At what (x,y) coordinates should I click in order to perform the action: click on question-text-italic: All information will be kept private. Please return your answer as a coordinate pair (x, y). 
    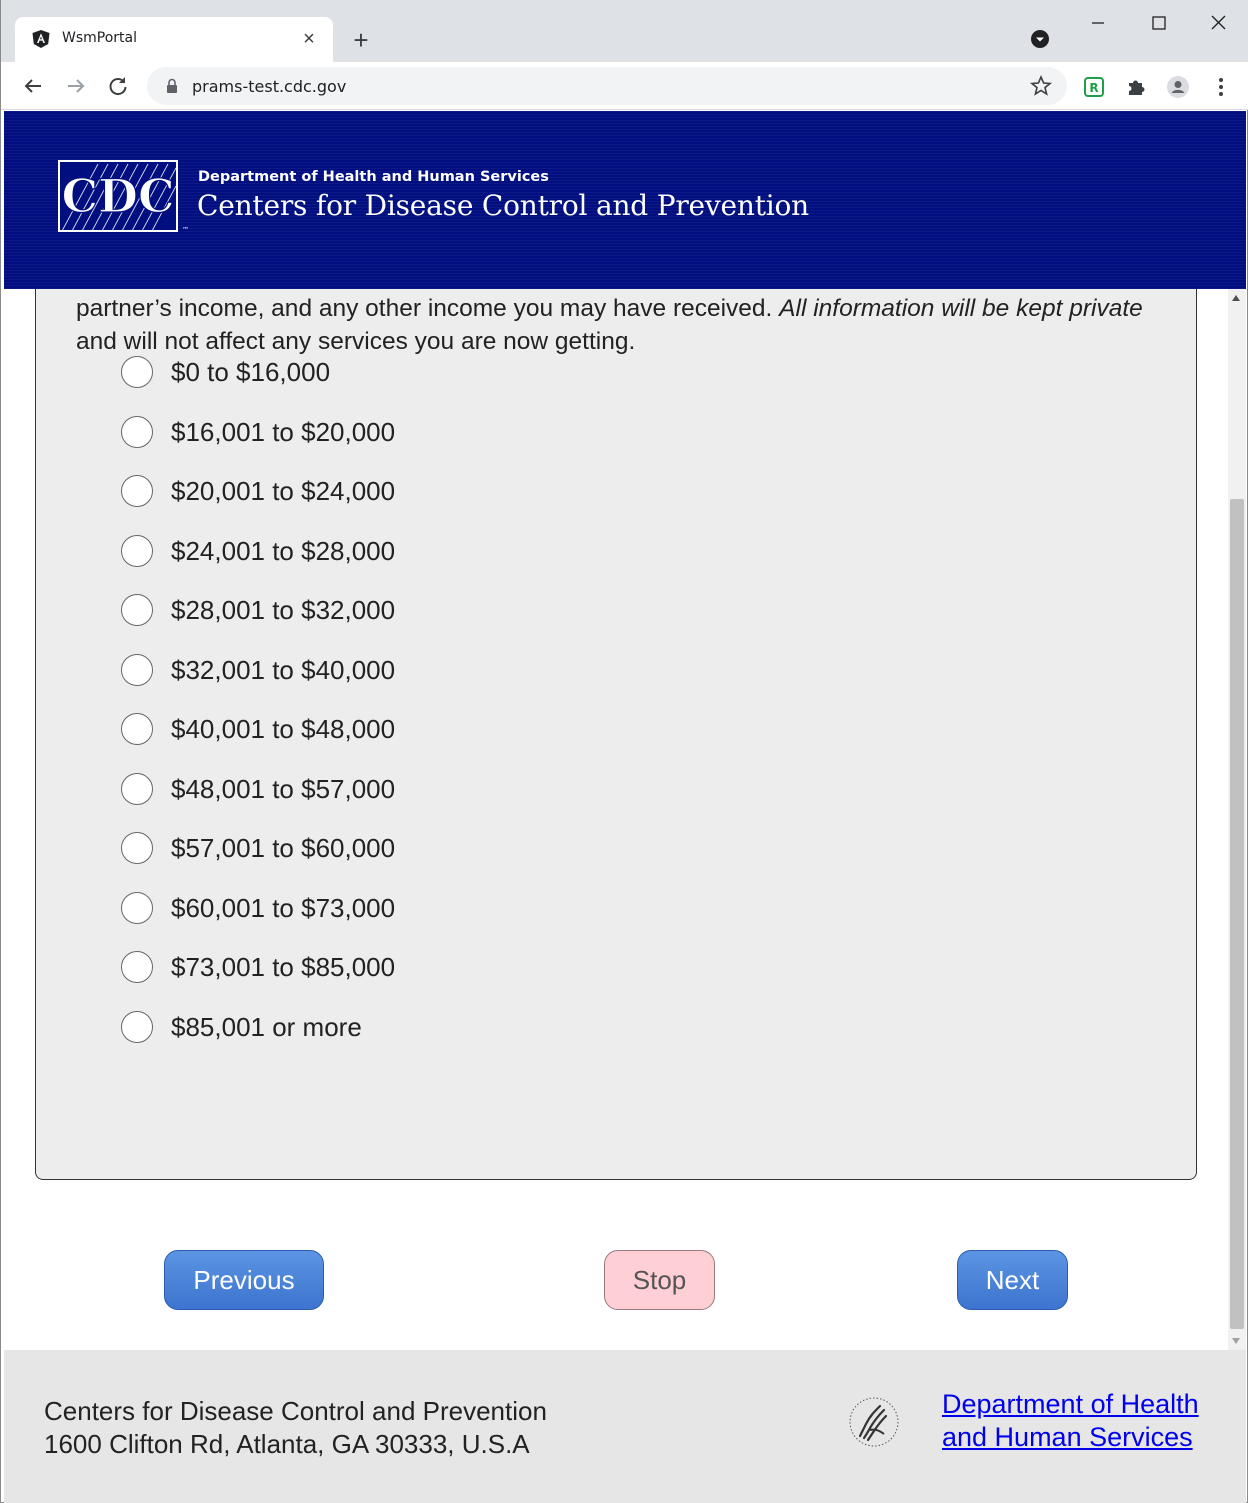
    Looking at the image, I should click on (961, 308).